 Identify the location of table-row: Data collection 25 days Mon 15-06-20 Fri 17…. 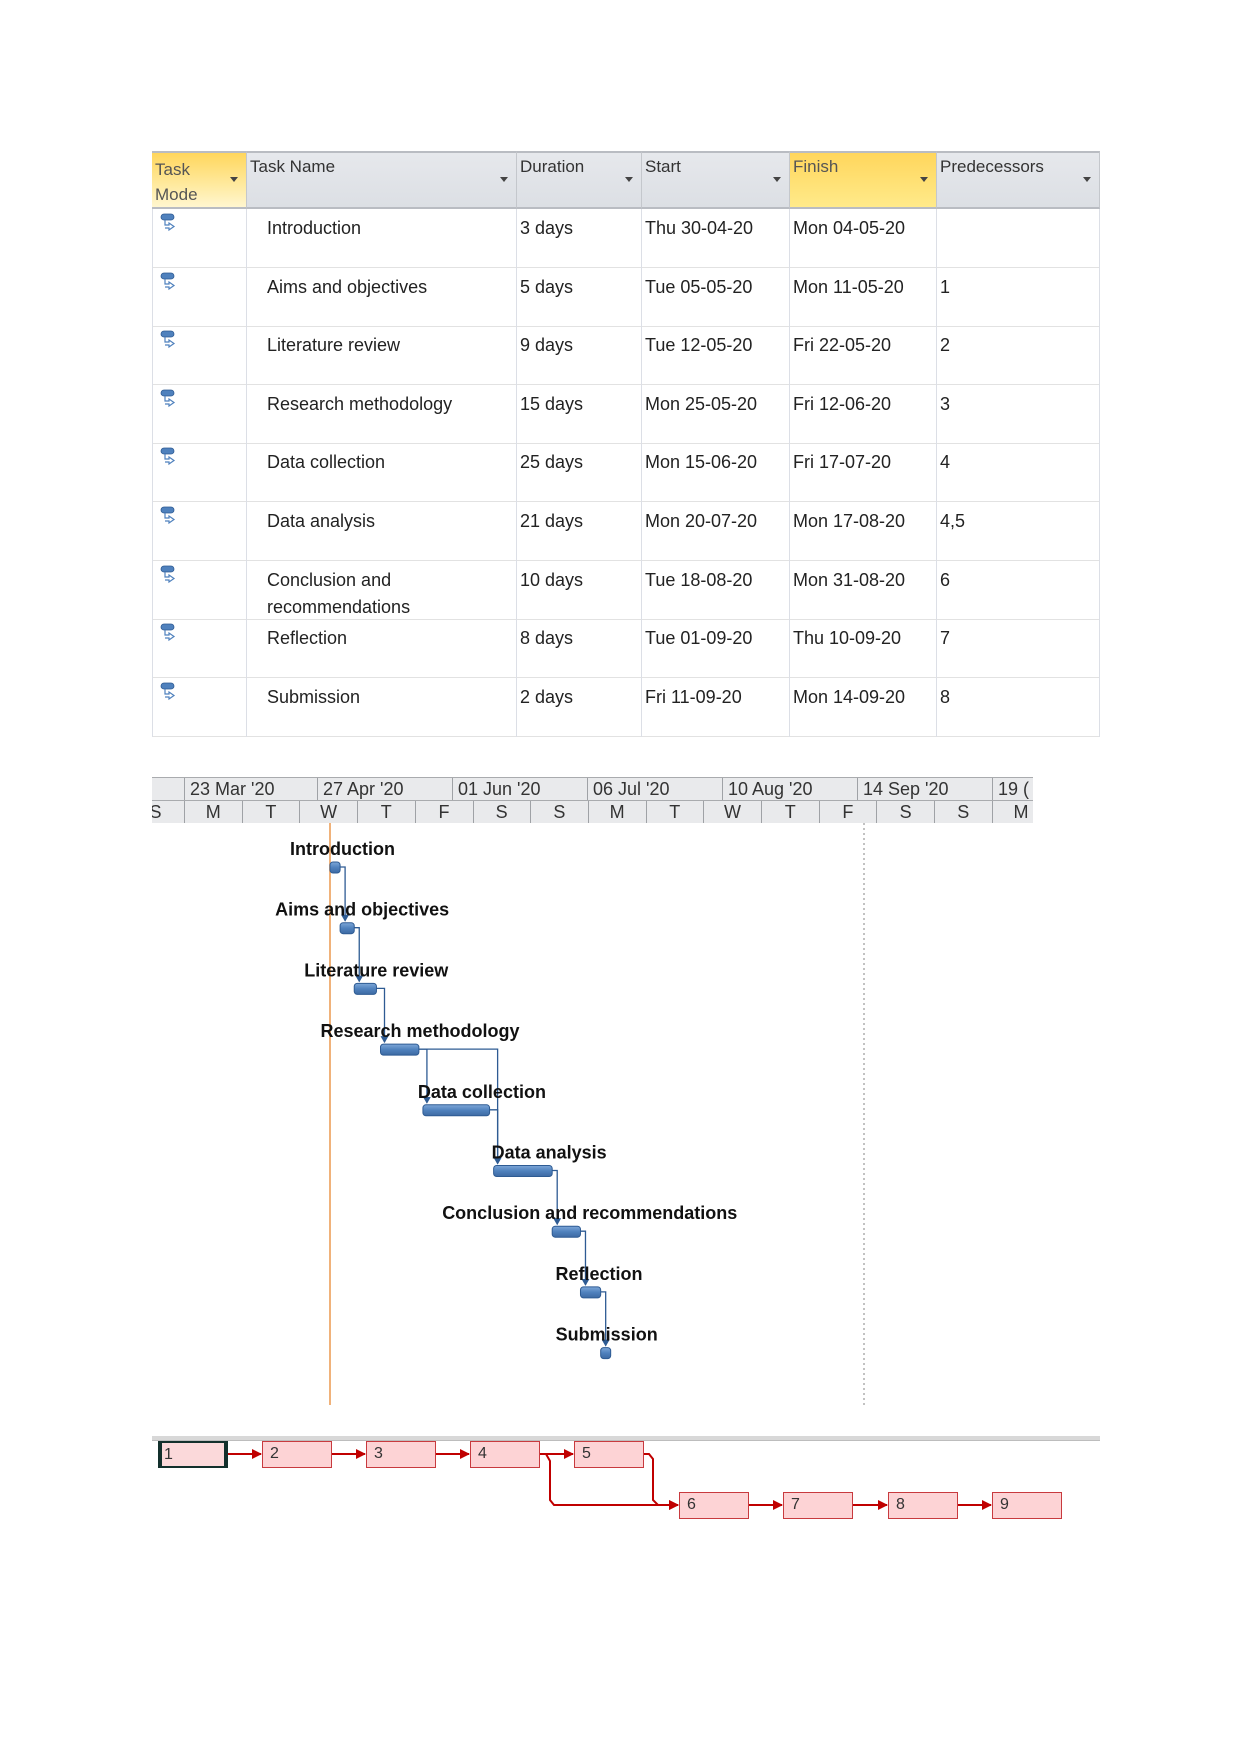
(626, 473).